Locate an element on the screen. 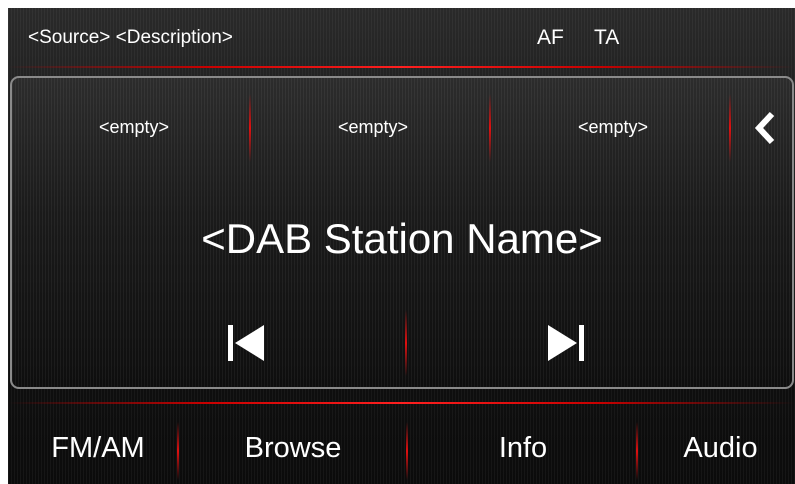  af-toggle: AF is located at coordinates (550, 38).